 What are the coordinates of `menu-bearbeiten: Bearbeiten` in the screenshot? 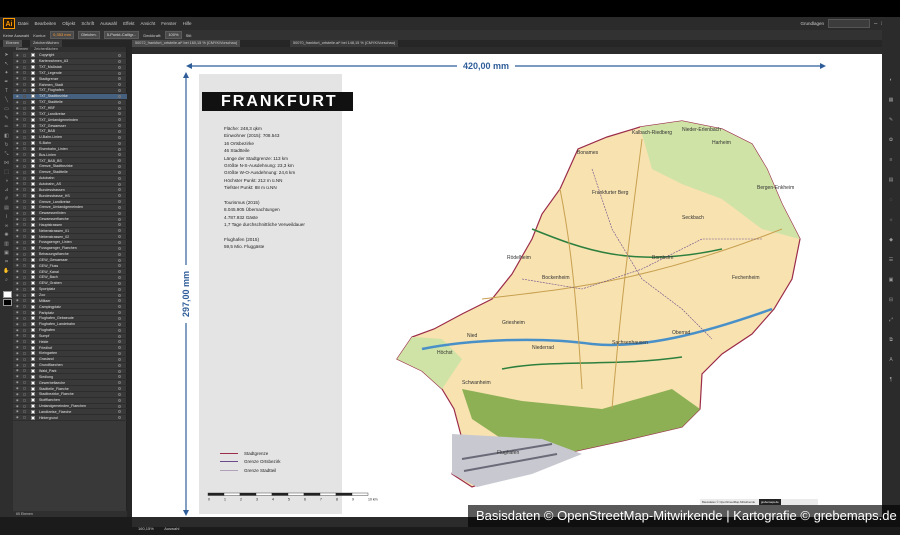 It's located at (46, 23).